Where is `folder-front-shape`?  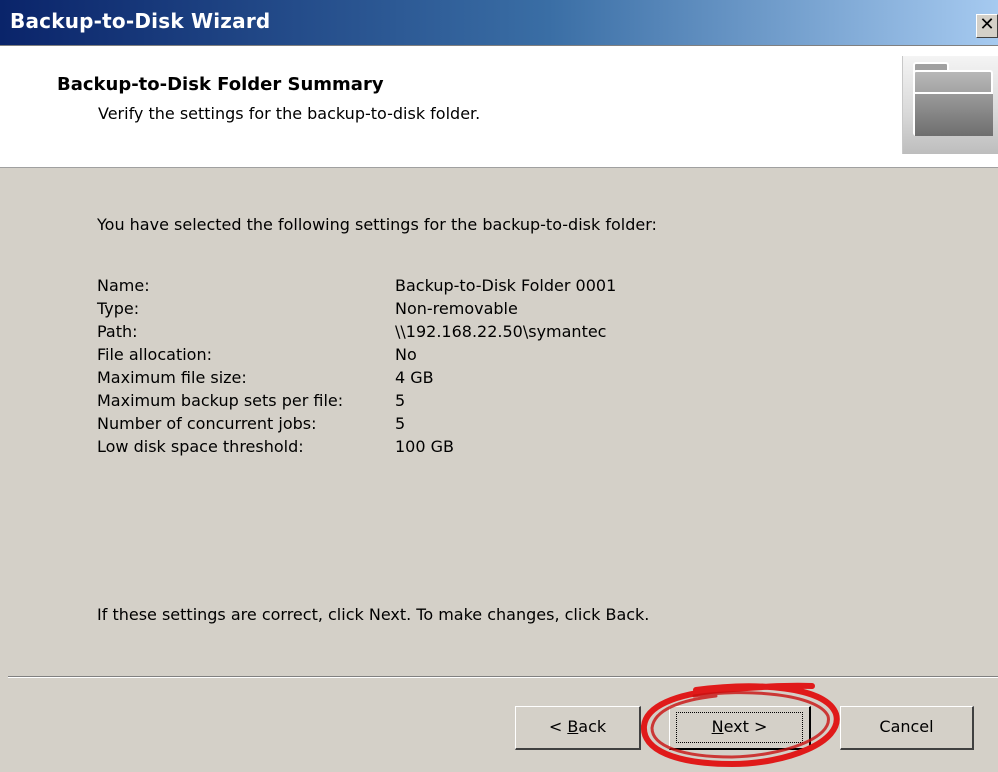
folder-front-shape is located at coordinates (954, 114).